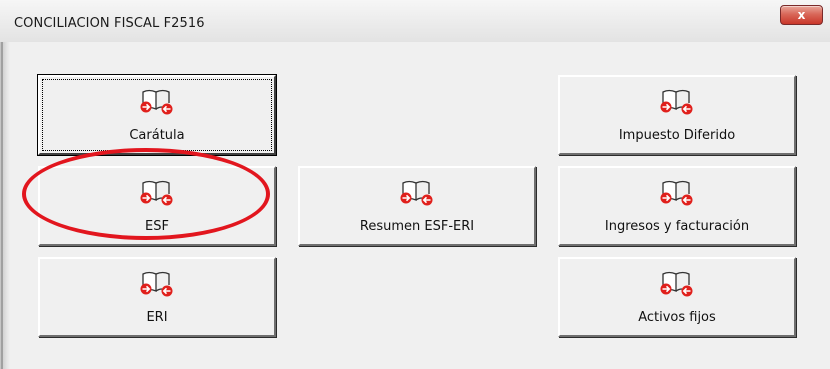 The width and height of the screenshot is (830, 369). I want to click on impuesto-diferido-button-label: Impuesto Diferido, so click(677, 135).